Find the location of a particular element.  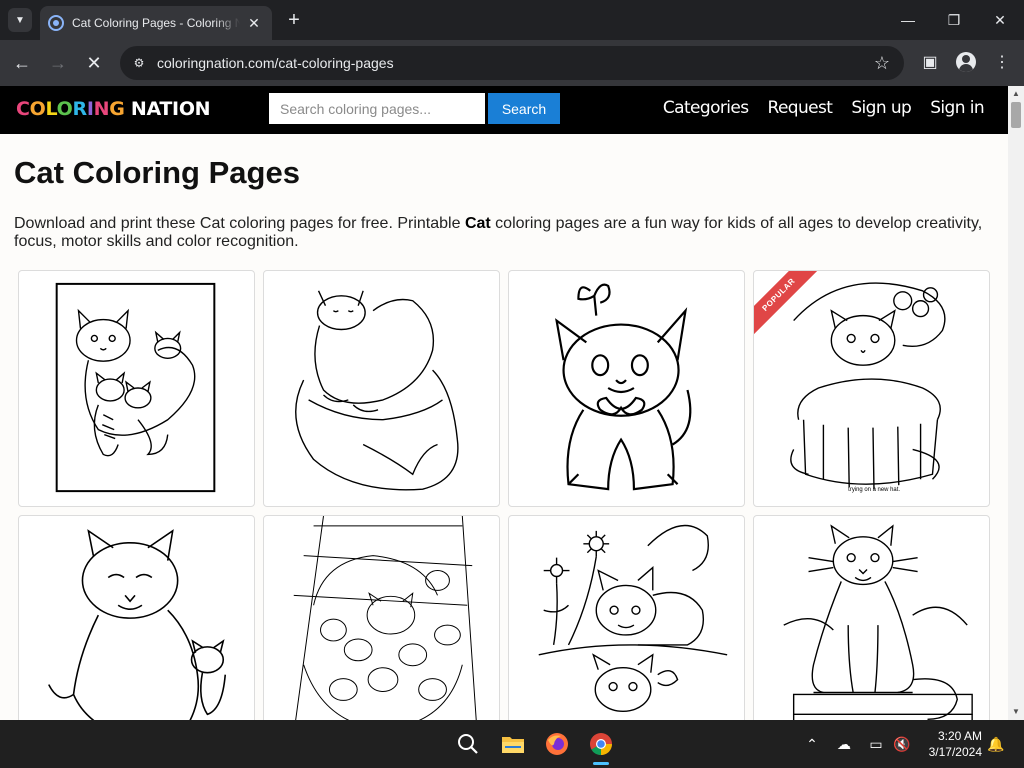

search-button: Search is located at coordinates (524, 108).